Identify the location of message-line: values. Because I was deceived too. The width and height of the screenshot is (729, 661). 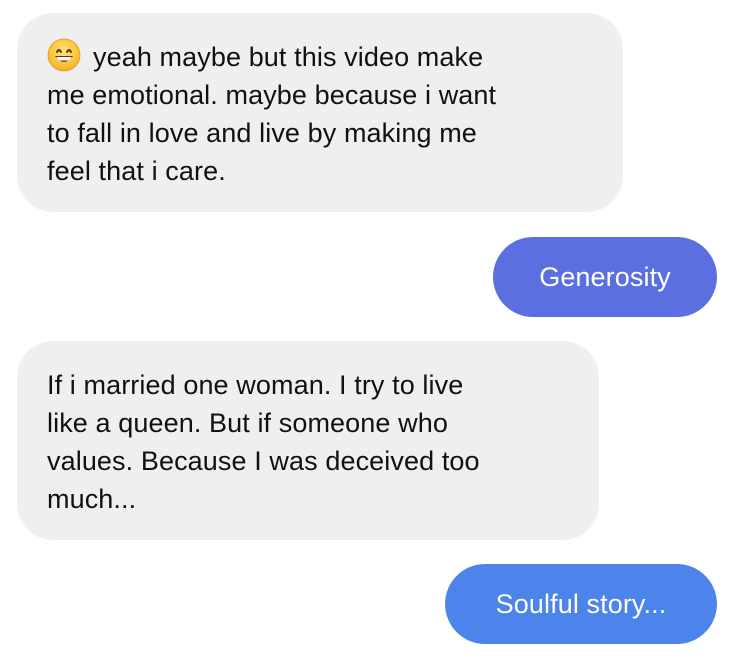
(263, 461).